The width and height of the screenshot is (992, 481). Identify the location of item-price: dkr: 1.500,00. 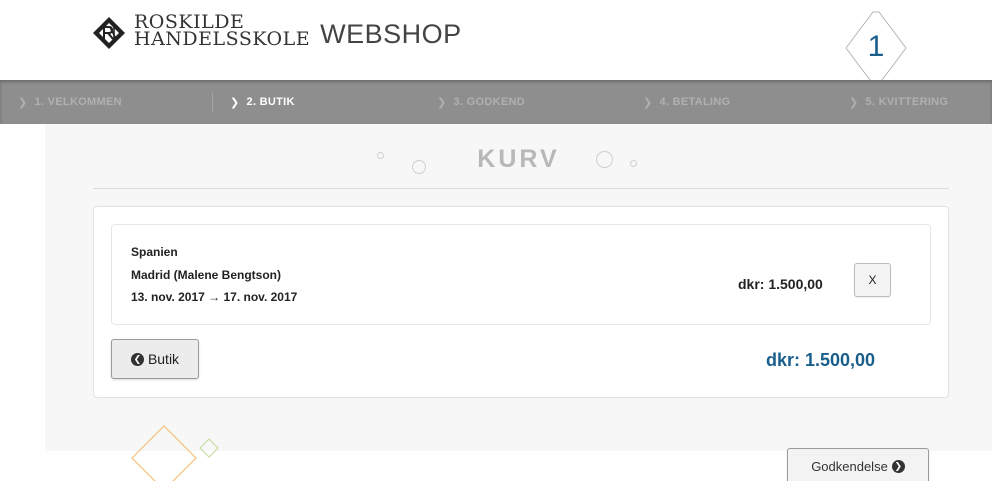
(780, 284).